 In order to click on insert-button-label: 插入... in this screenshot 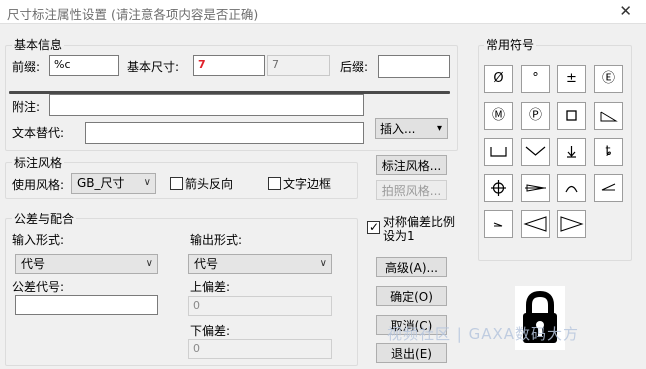, I will do `click(398, 129)`.